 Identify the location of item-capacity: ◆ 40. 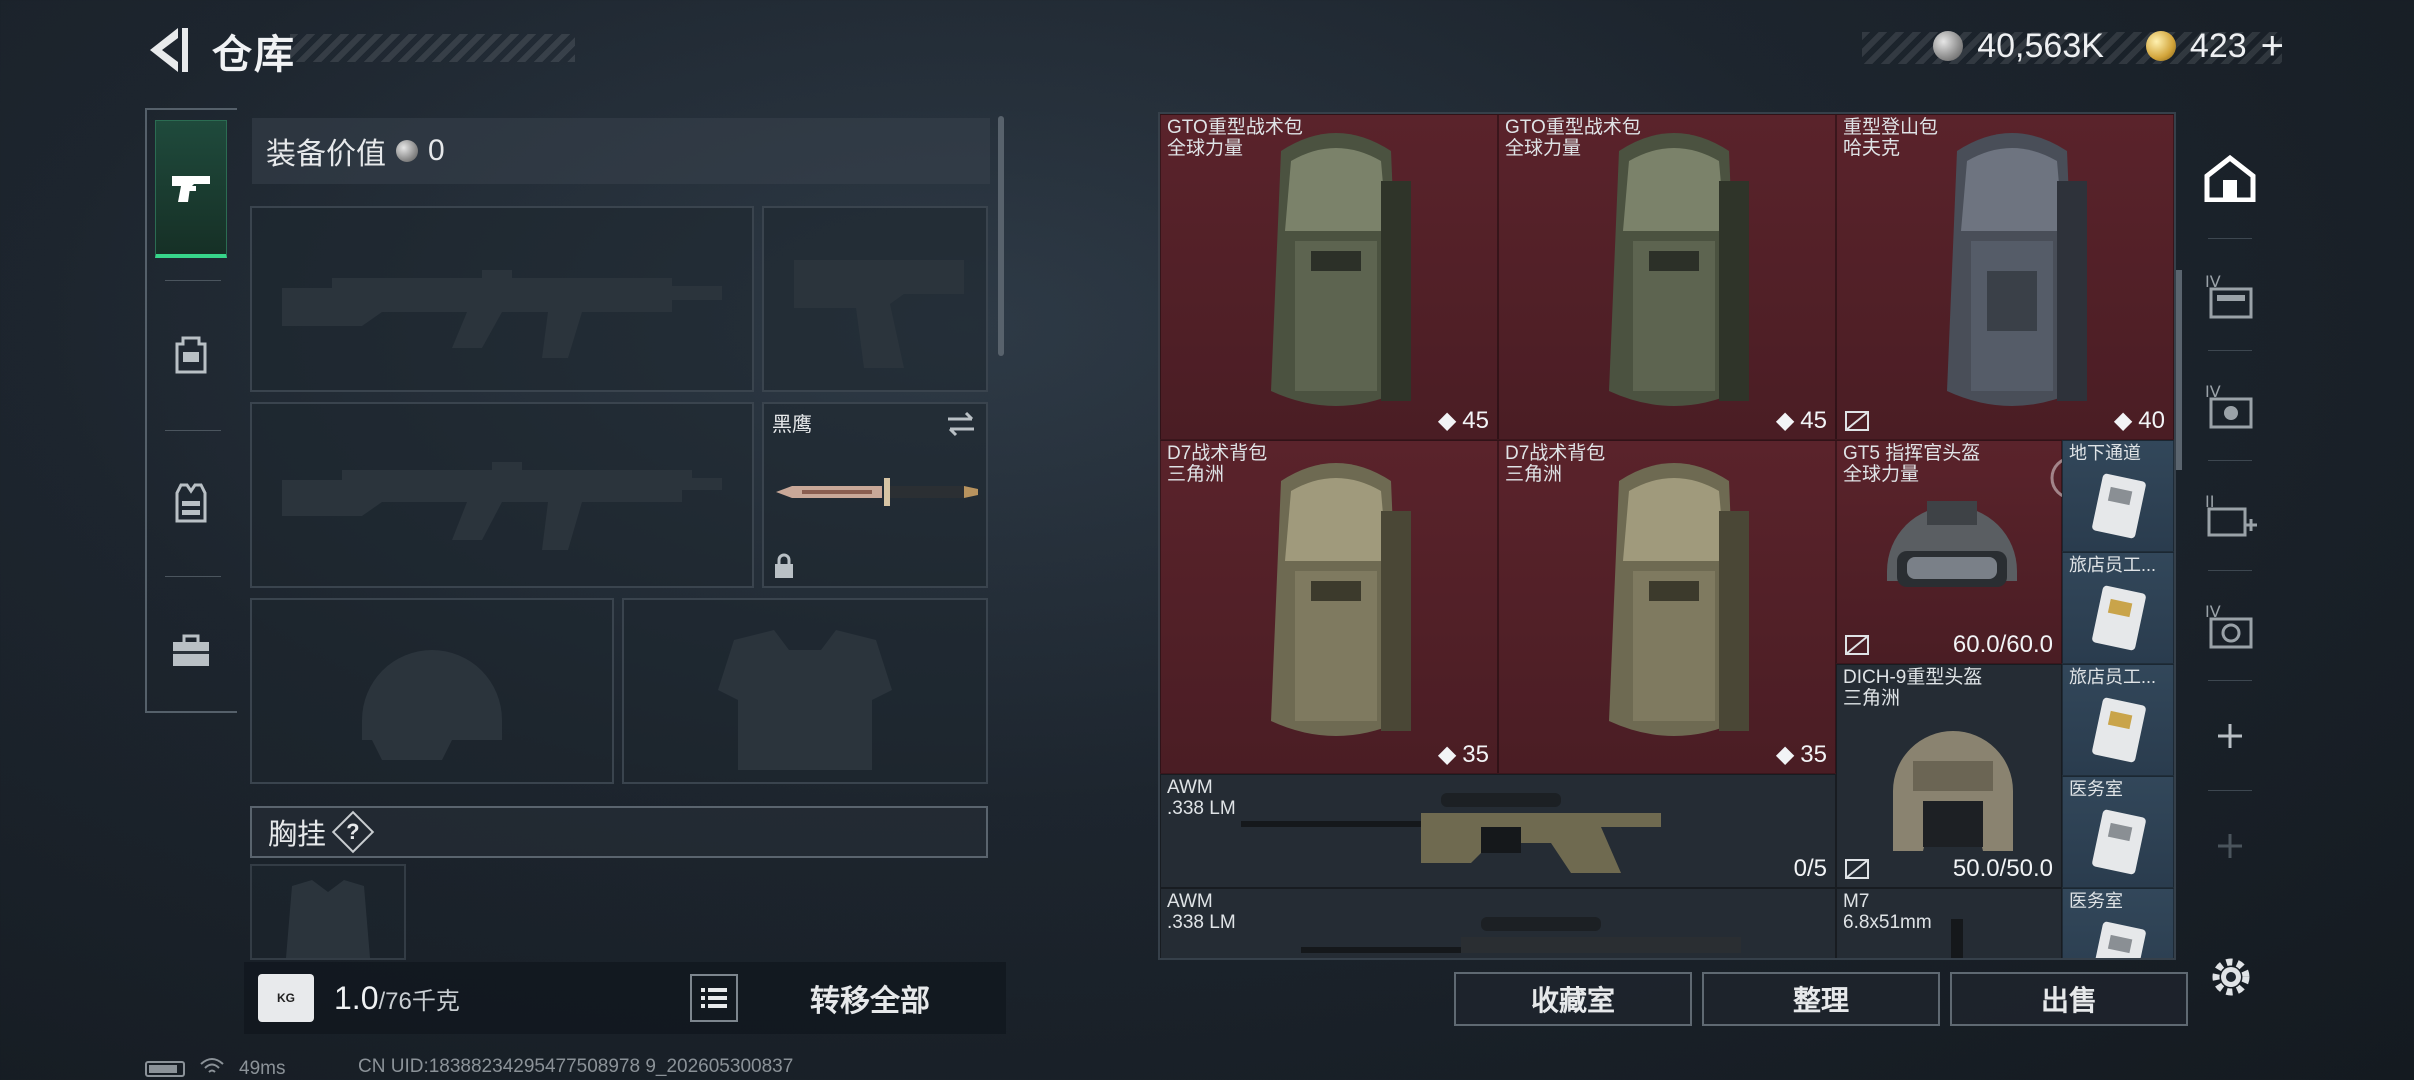
(2139, 420).